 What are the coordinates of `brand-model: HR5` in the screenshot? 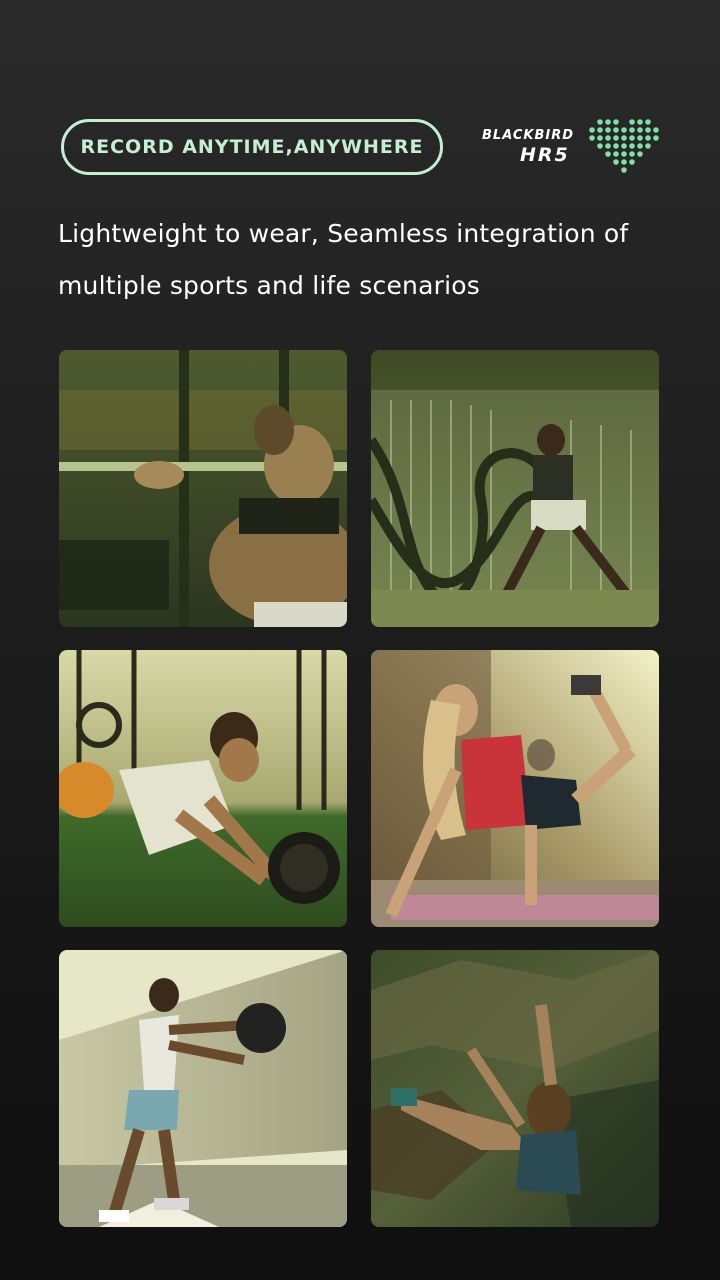 It's located at (545, 155).